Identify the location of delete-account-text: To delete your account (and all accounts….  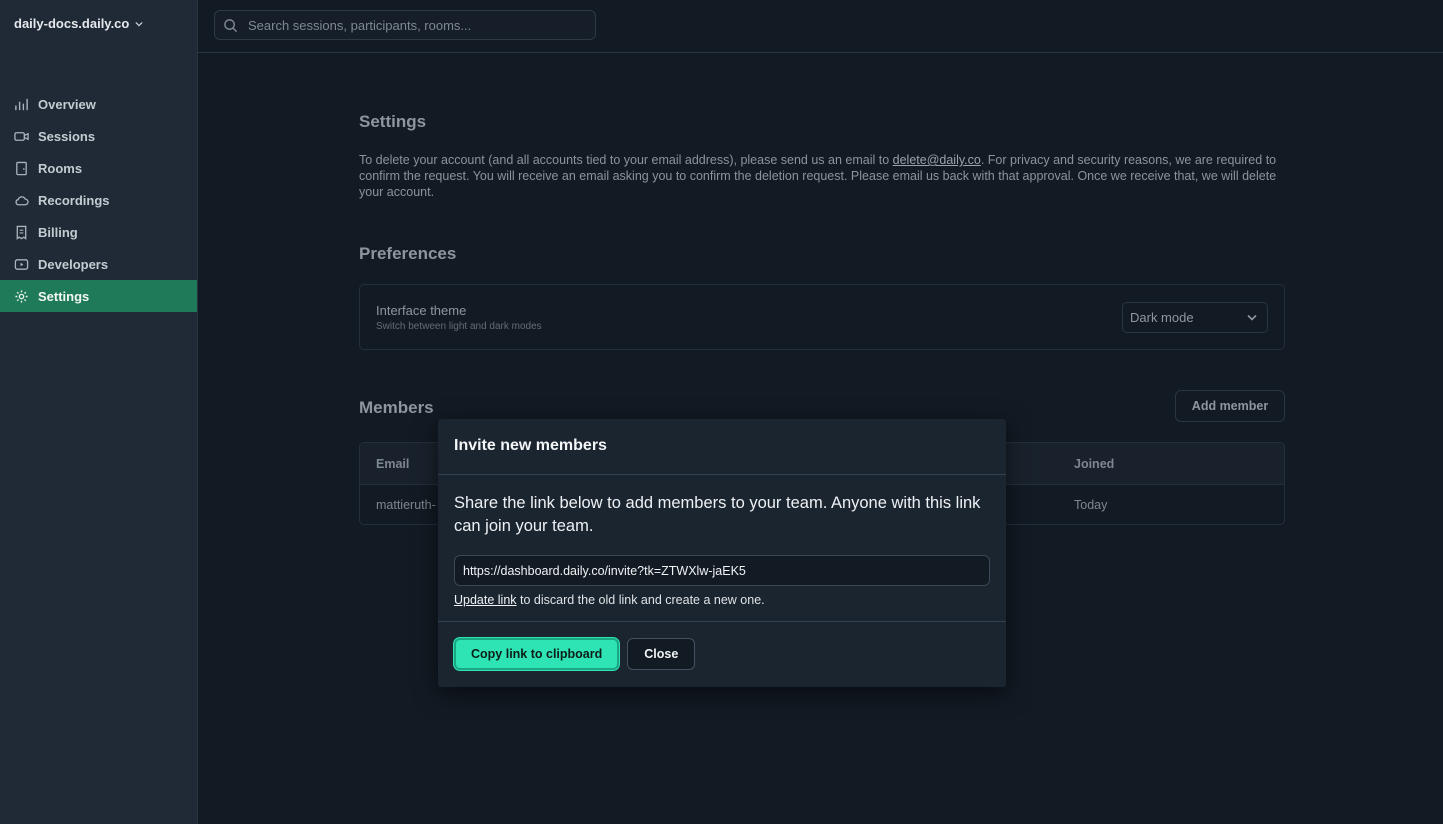
(819, 176).